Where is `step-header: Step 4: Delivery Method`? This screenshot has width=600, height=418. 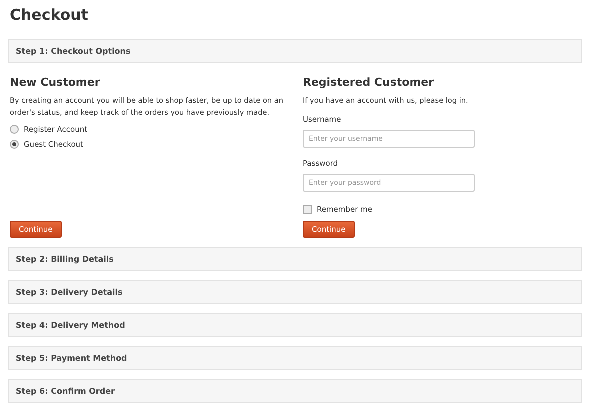
step-header: Step 4: Delivery Method is located at coordinates (295, 325).